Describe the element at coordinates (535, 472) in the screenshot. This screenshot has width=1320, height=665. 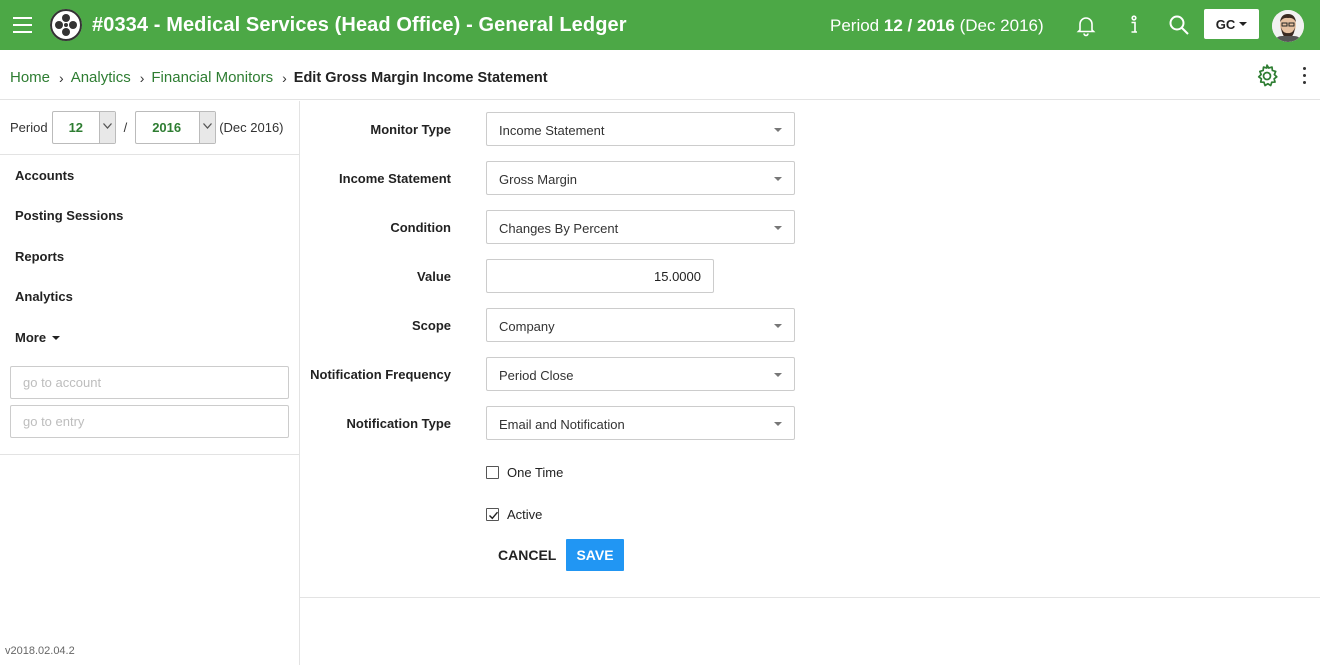
I see `one-time-label: One Time` at that location.